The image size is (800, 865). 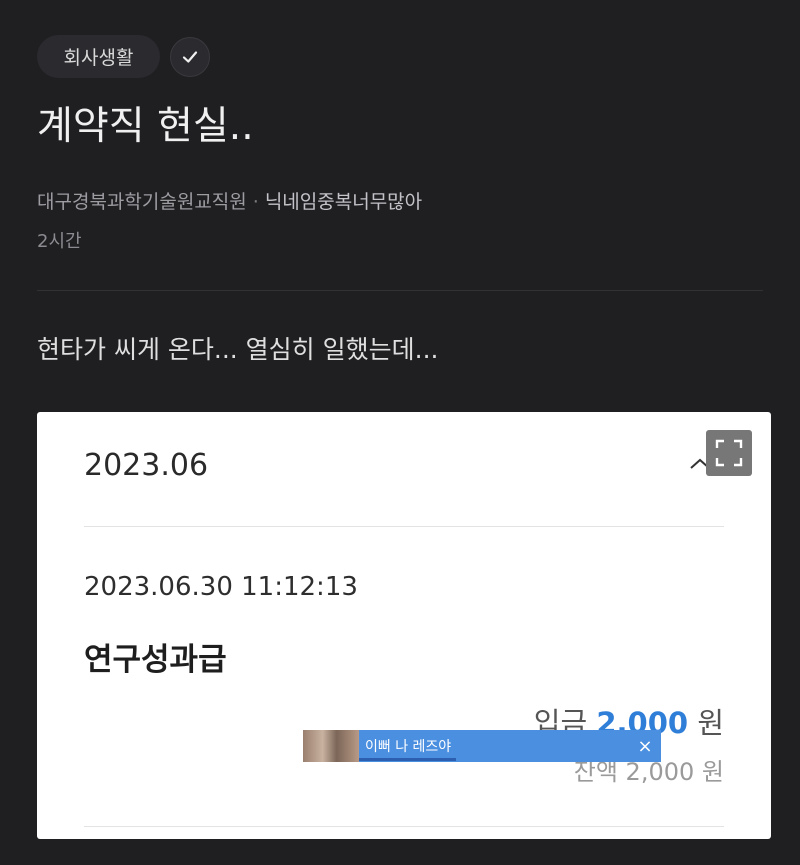 I want to click on ad-banner: 이뻐 나 레즈야 ×, so click(x=482, y=746).